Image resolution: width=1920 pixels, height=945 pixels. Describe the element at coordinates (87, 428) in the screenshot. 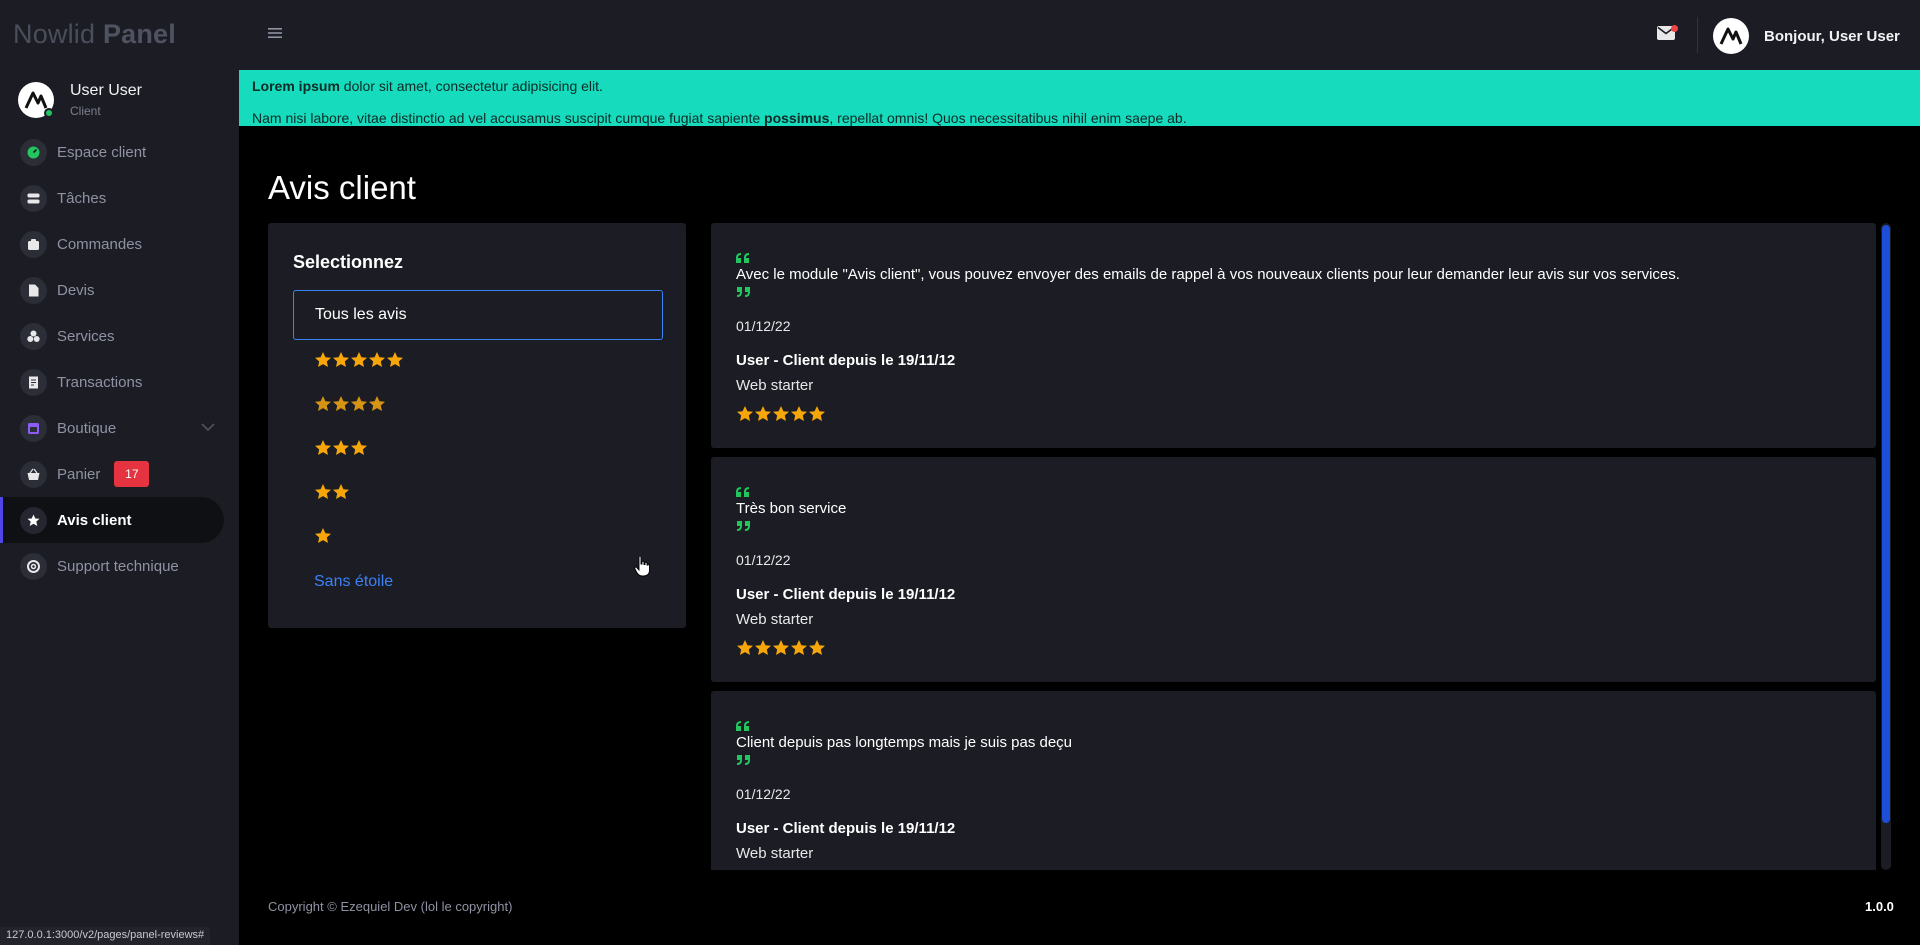

I see `sidebar-item-label: Boutique` at that location.